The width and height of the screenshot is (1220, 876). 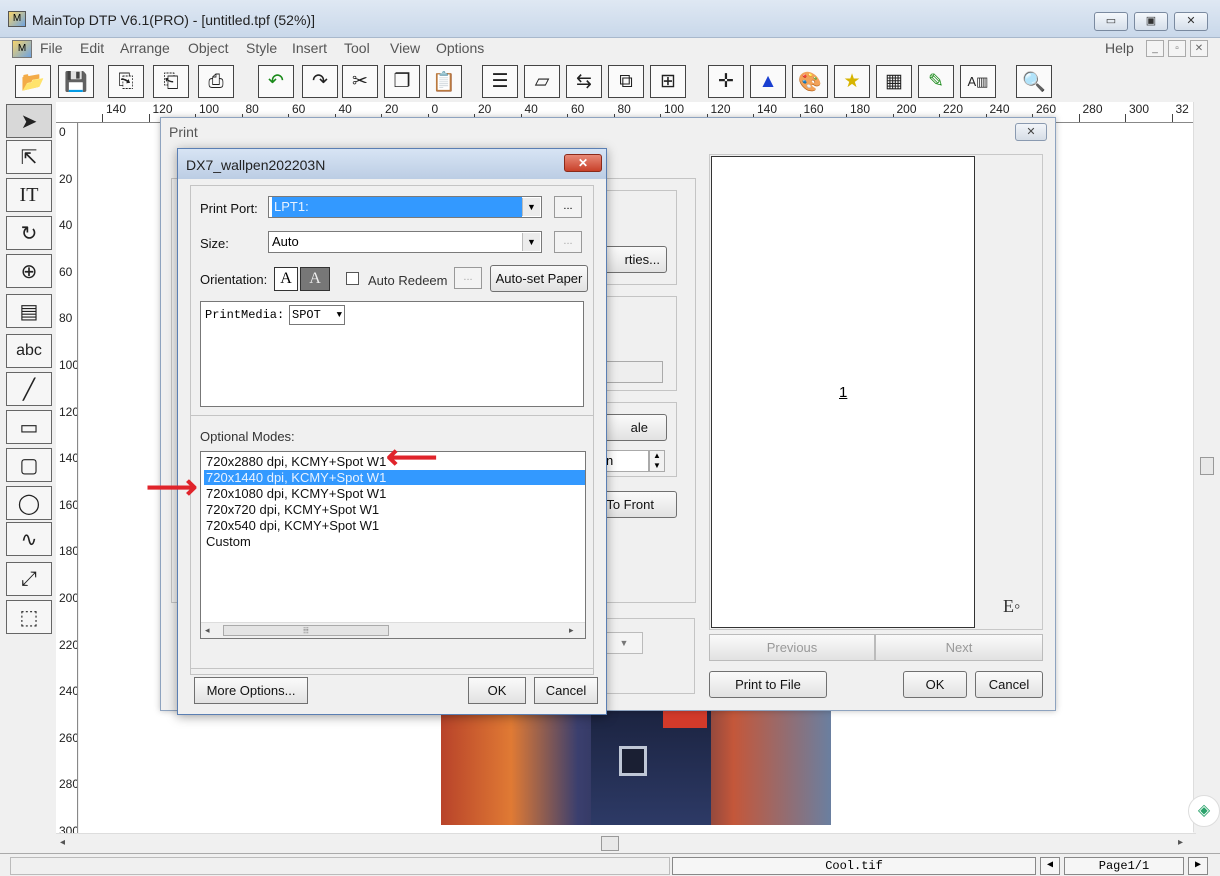 What do you see at coordinates (394, 509) in the screenshot?
I see `list-item: 720x720 dpi, KCMY+Spot W1` at bounding box center [394, 509].